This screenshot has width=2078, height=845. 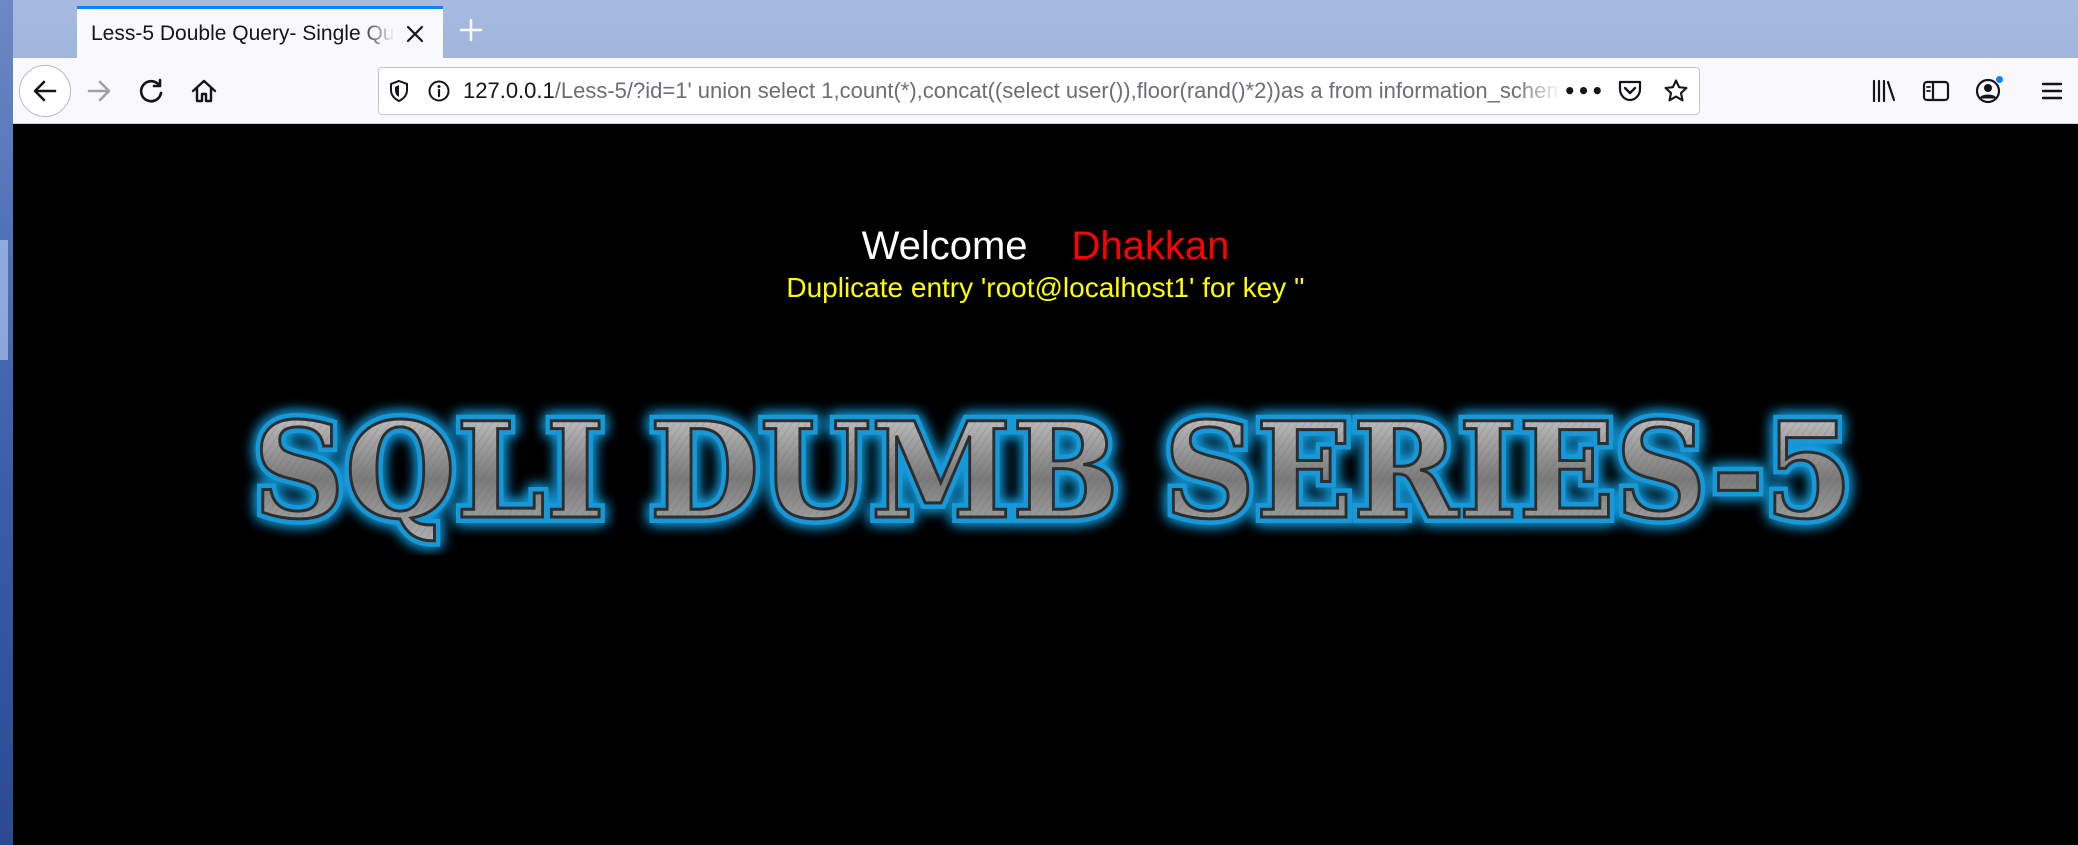 I want to click on reload-button, so click(x=151, y=91).